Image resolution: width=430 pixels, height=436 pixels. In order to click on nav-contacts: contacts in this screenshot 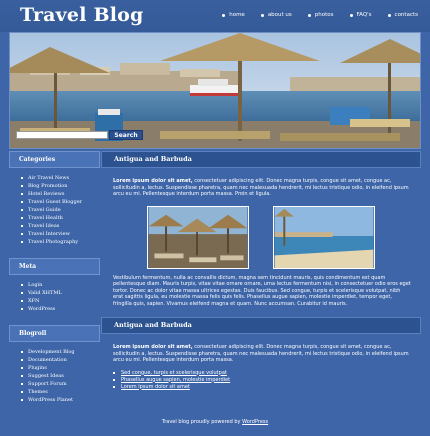, I will do `click(402, 15)`.